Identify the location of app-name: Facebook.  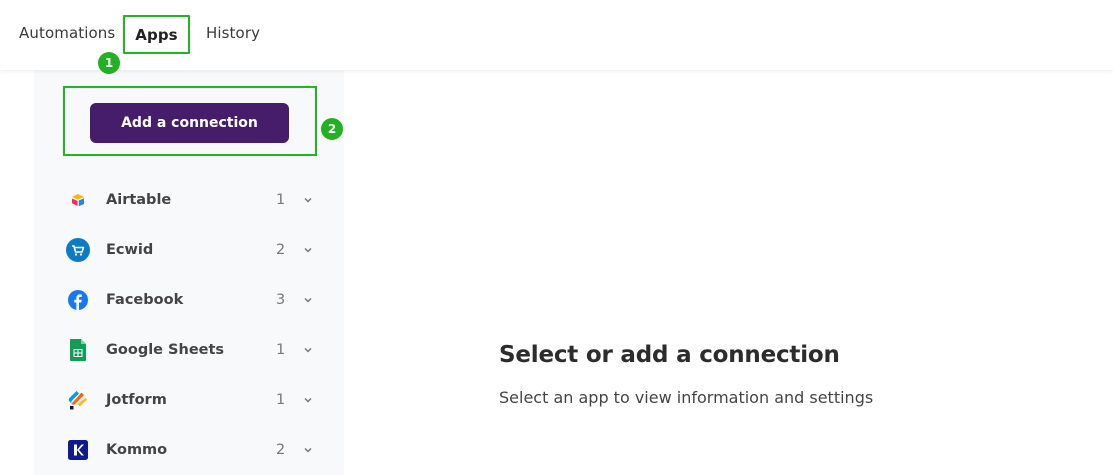
(145, 300).